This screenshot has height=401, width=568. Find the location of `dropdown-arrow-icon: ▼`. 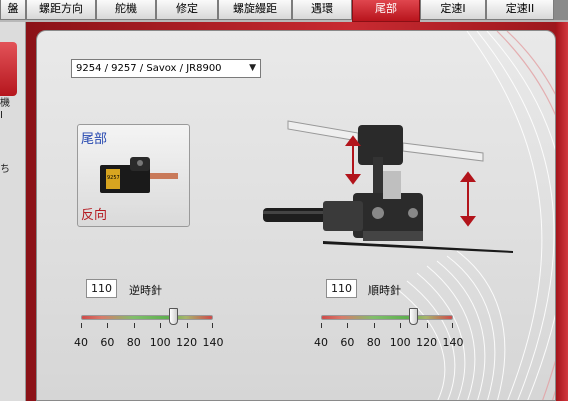

dropdown-arrow-icon: ▼ is located at coordinates (252, 68).